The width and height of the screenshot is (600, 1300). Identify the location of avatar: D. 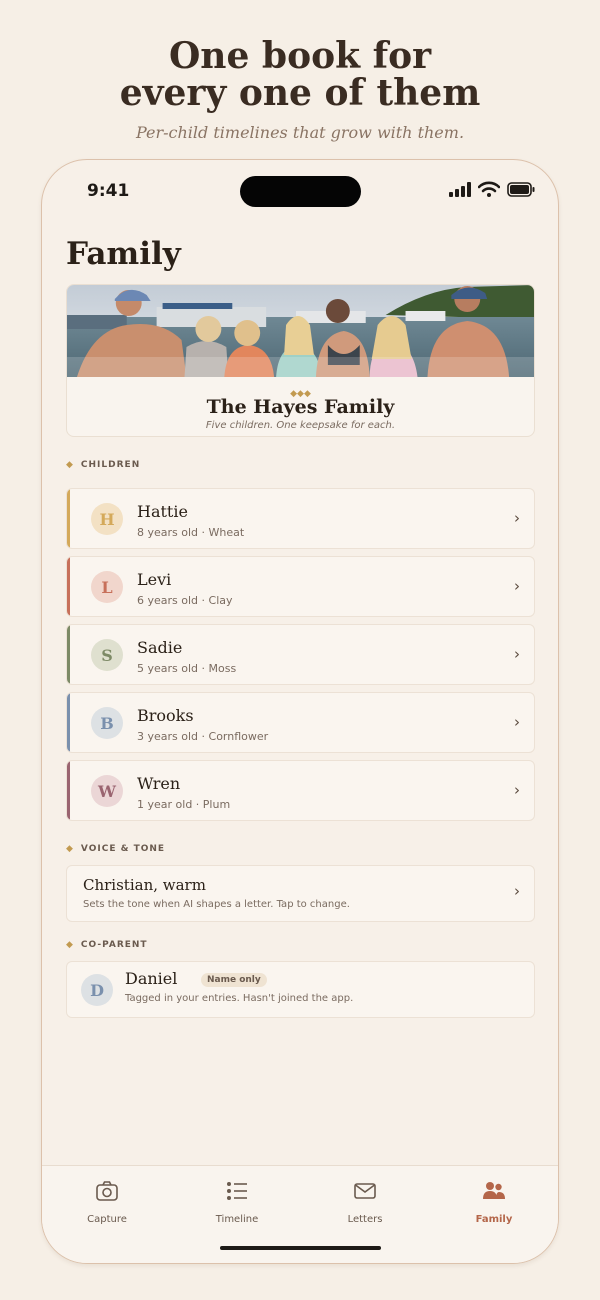
(97, 990).